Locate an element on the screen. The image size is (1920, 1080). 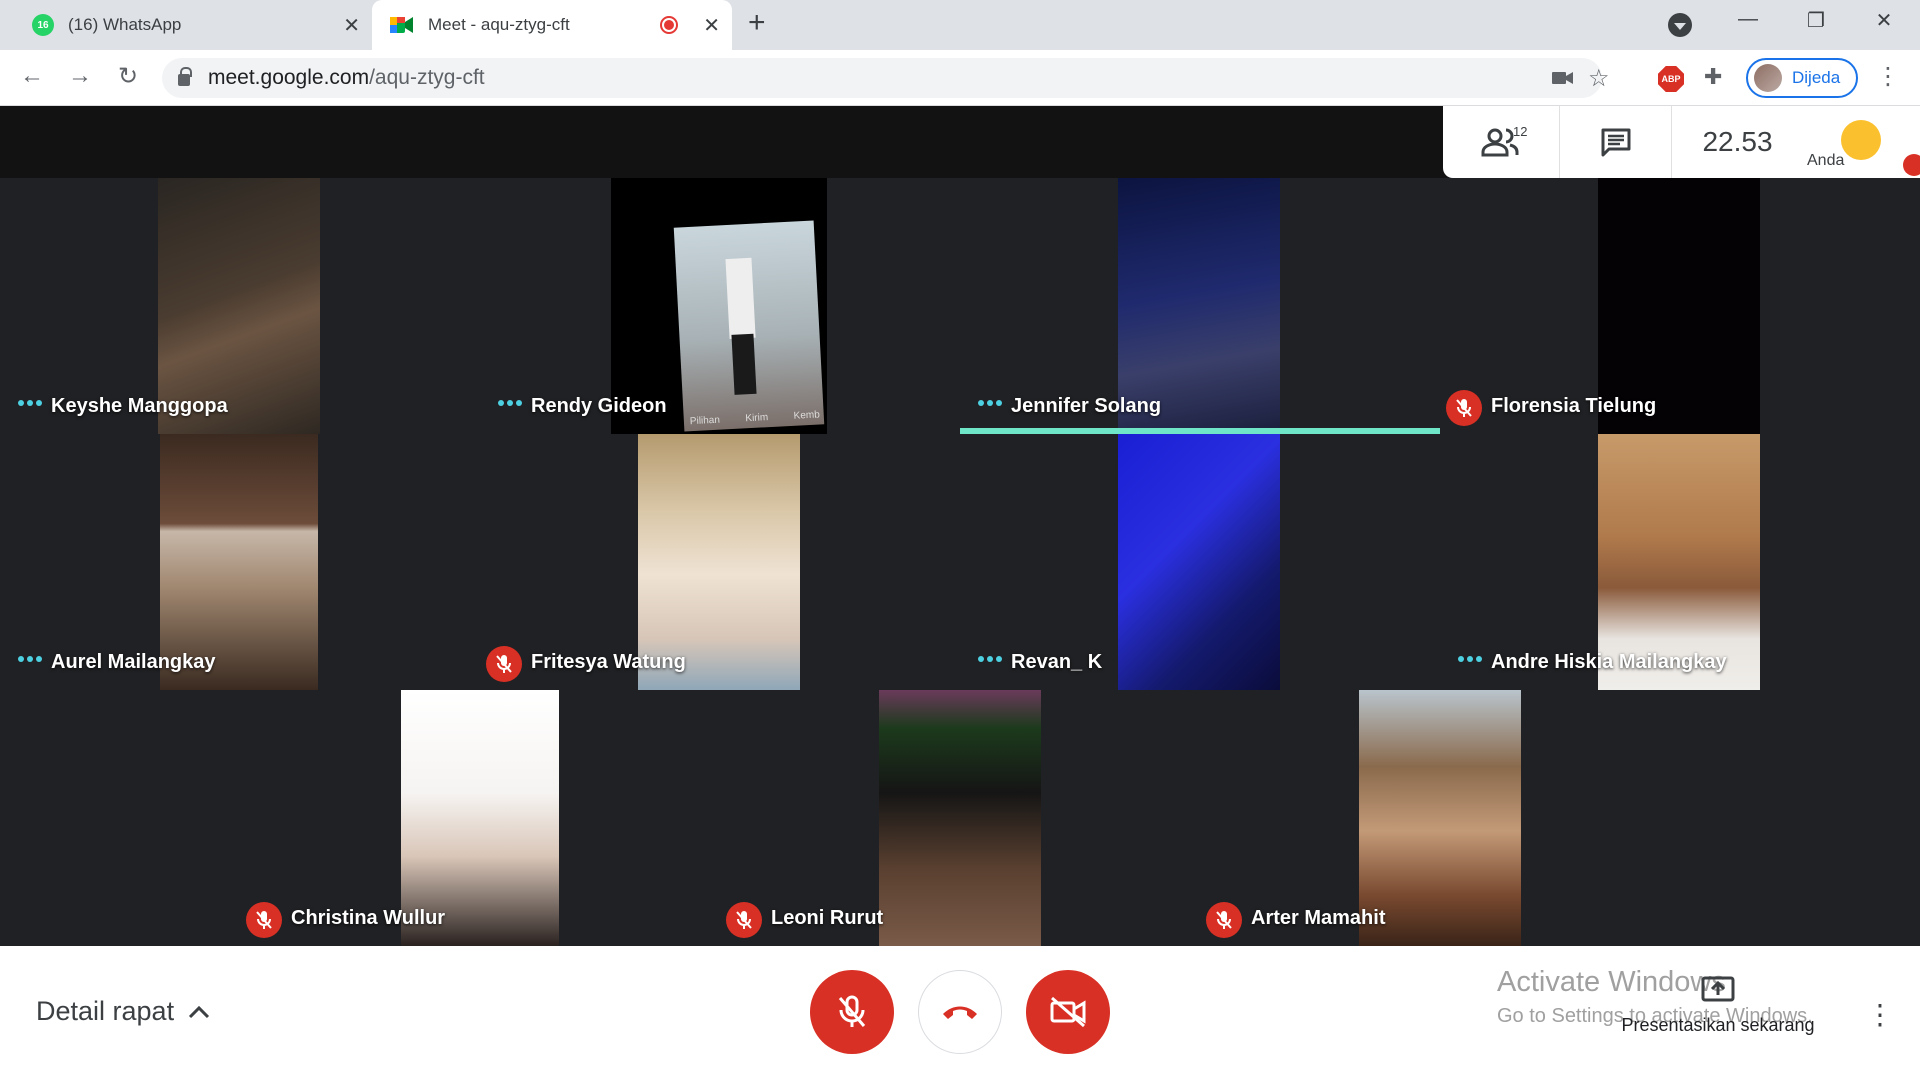
participant-name: Fritesya Watung is located at coordinates (608, 662).